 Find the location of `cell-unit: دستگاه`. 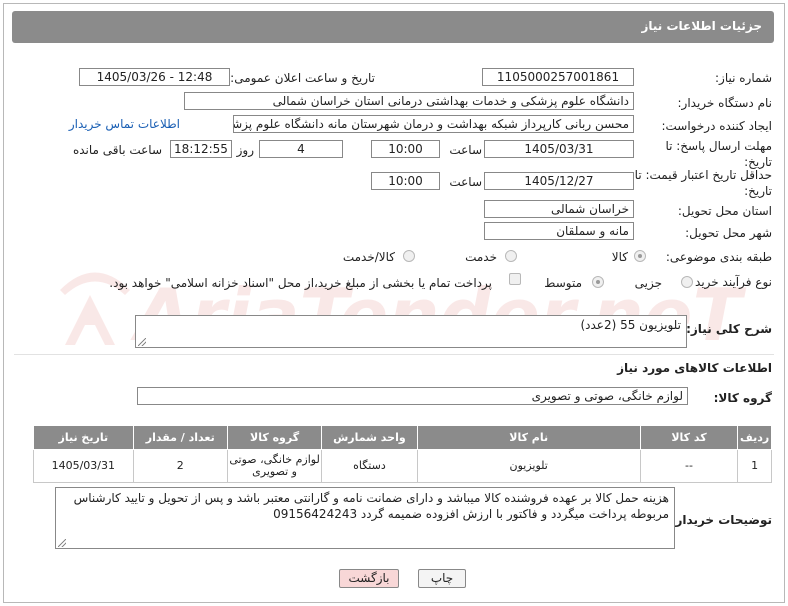

cell-unit: دستگاه is located at coordinates (369, 466).